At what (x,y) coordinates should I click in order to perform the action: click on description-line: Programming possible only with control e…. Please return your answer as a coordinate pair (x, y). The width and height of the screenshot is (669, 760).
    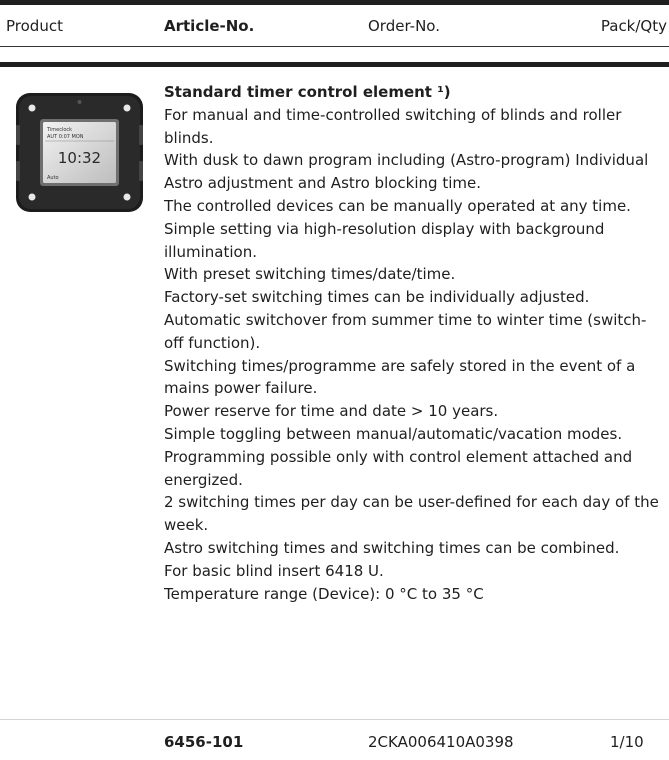
    Looking at the image, I should click on (398, 468).